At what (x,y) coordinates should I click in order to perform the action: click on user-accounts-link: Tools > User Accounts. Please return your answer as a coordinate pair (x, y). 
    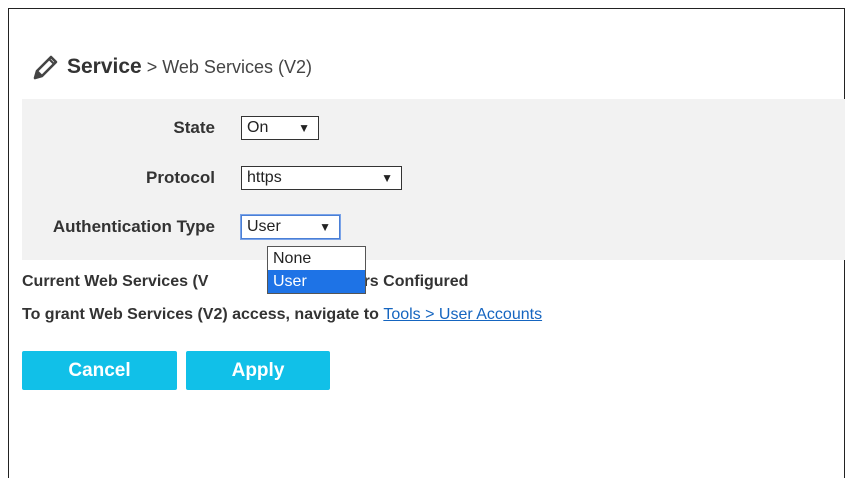
    Looking at the image, I should click on (462, 314).